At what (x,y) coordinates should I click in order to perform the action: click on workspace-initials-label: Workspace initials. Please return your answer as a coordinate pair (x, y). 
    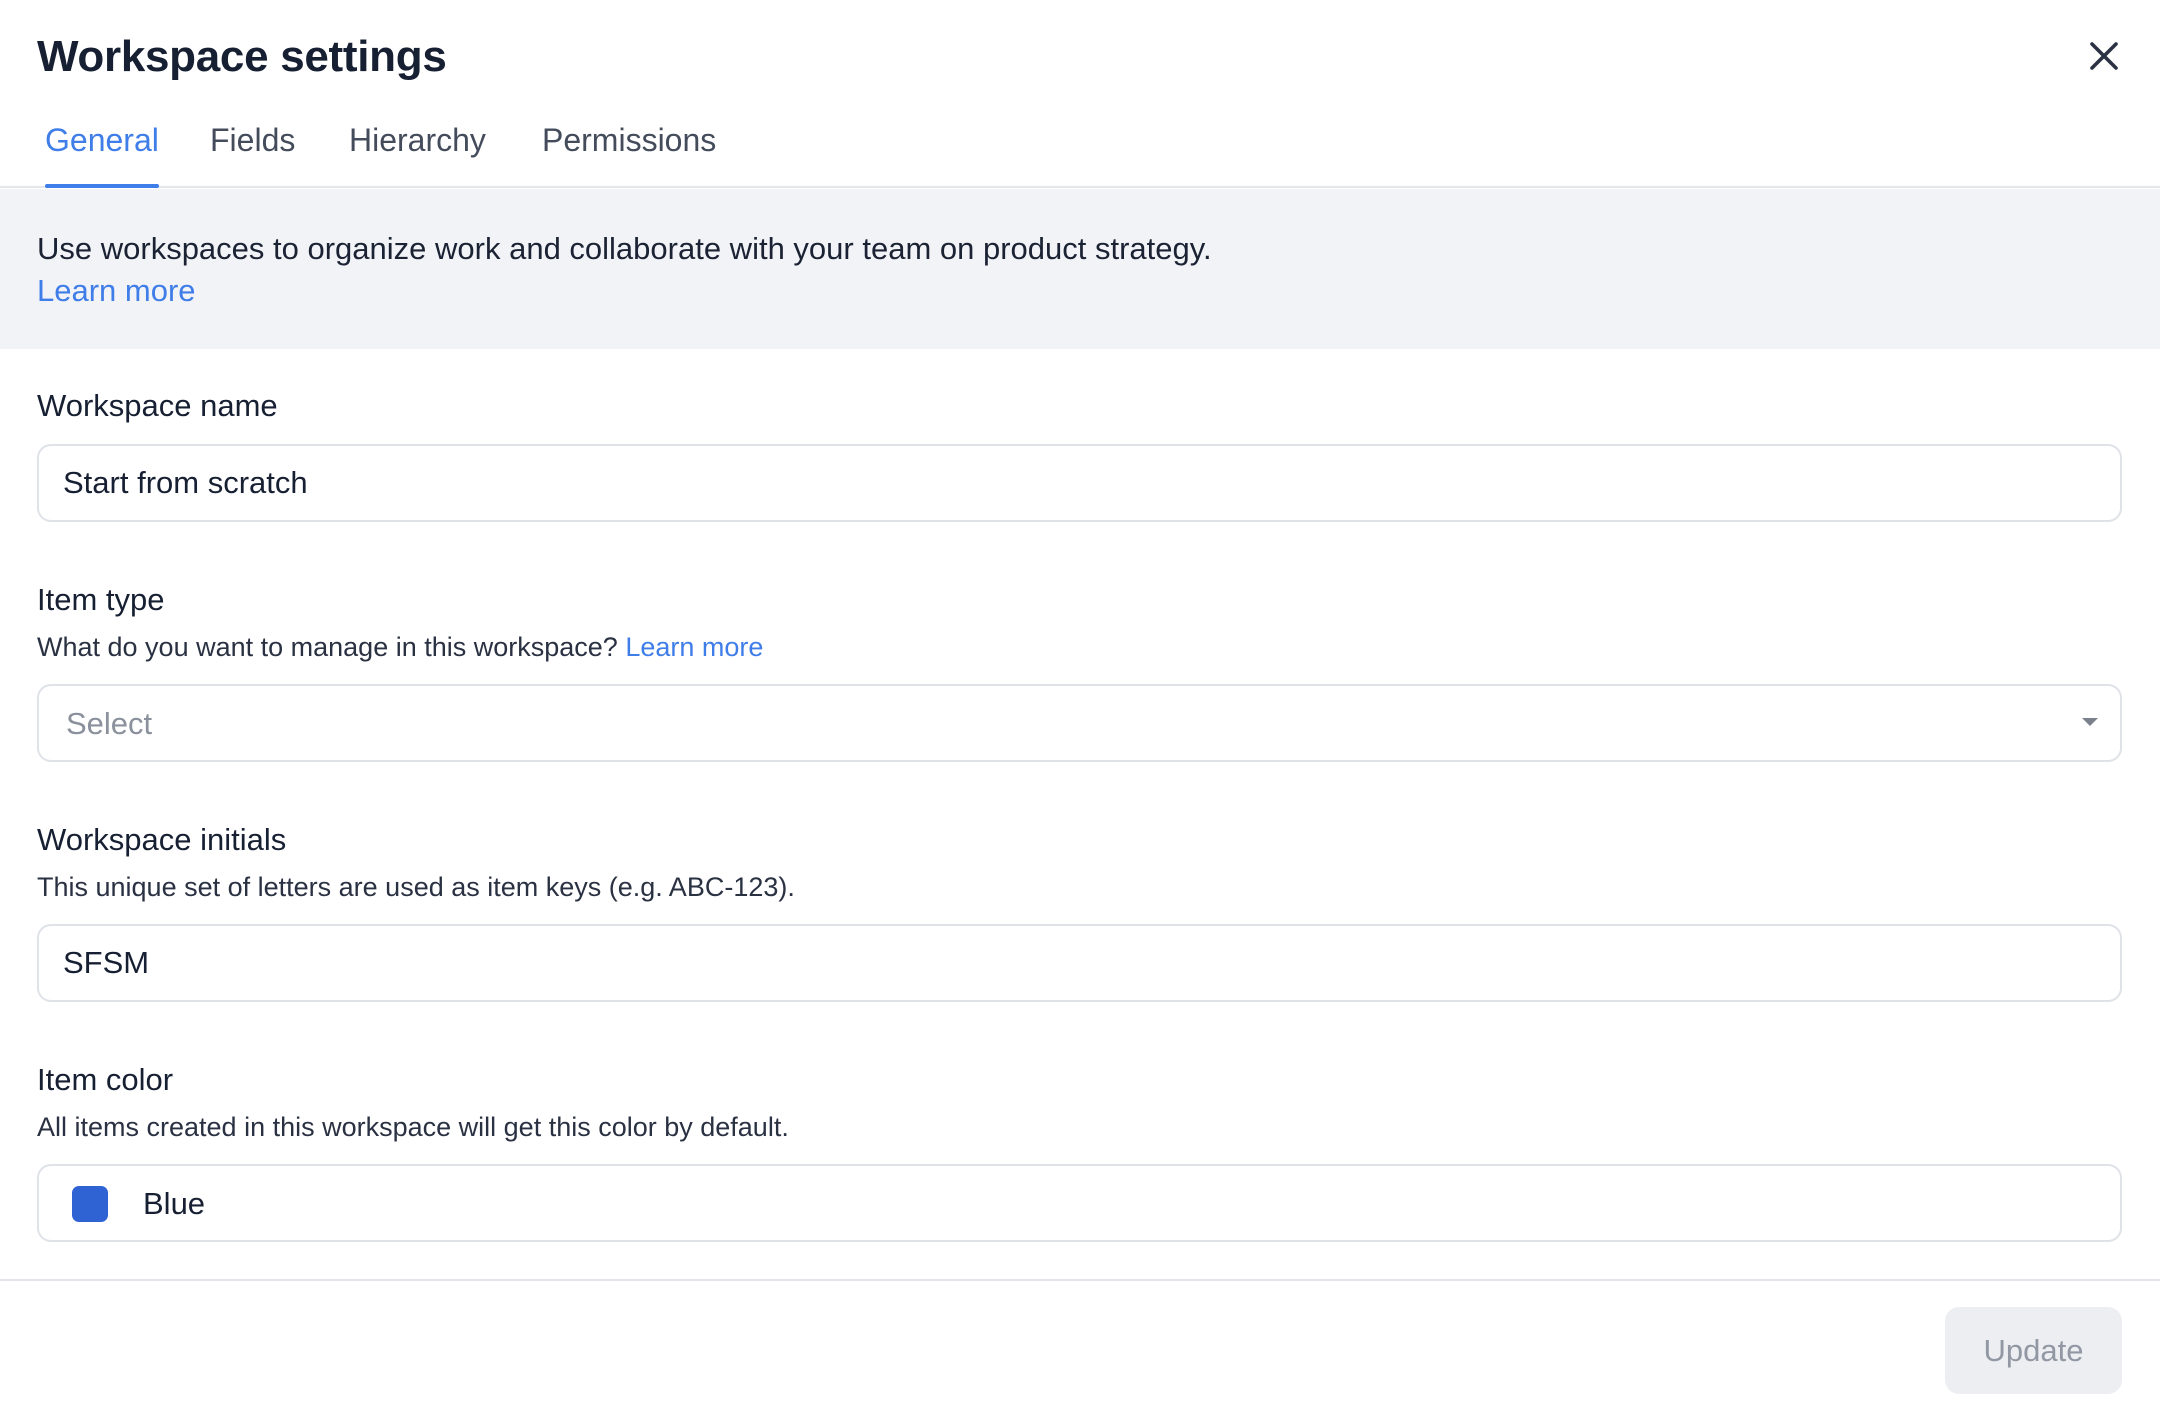
    Looking at the image, I should click on (162, 839).